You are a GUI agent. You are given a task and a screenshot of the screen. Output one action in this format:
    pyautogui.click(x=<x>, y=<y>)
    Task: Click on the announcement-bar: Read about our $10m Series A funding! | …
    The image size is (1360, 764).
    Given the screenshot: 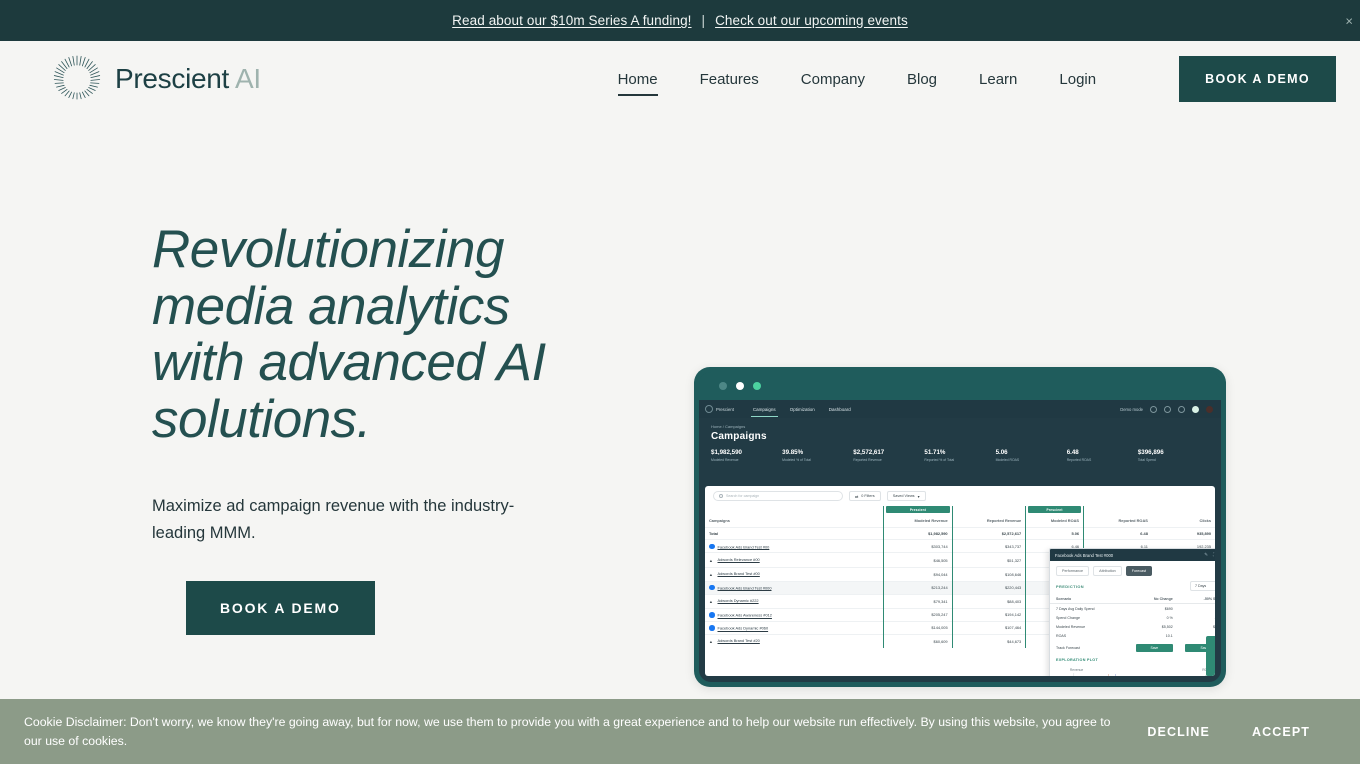 What is the action you would take?
    pyautogui.click(x=680, y=20)
    